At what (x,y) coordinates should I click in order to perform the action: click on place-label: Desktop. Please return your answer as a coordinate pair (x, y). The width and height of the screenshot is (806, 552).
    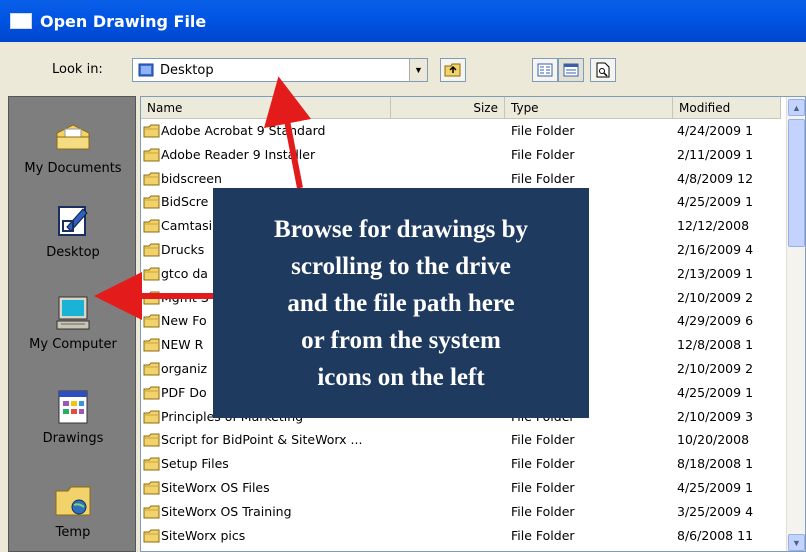
    Looking at the image, I should click on (73, 252).